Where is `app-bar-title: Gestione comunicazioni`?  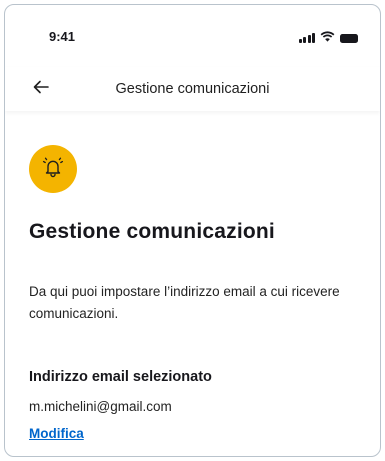
app-bar-title: Gestione comunicazioni is located at coordinates (192, 89).